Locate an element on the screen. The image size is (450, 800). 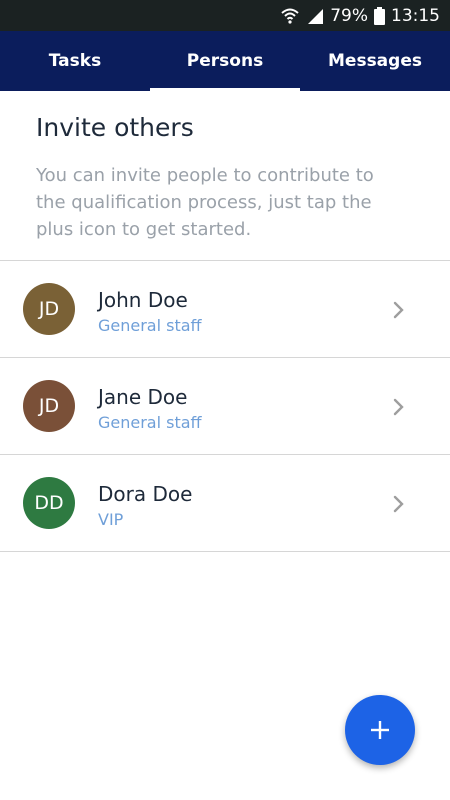
avatar: DD is located at coordinates (49, 503).